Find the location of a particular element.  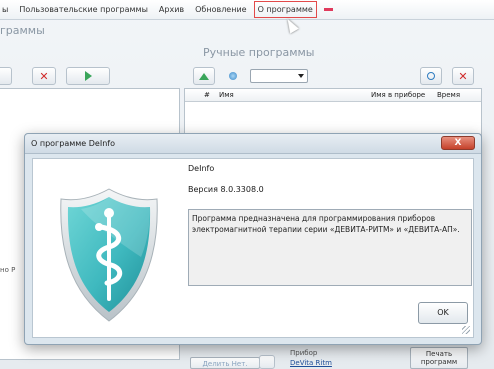

column-time: Время is located at coordinates (448, 95).